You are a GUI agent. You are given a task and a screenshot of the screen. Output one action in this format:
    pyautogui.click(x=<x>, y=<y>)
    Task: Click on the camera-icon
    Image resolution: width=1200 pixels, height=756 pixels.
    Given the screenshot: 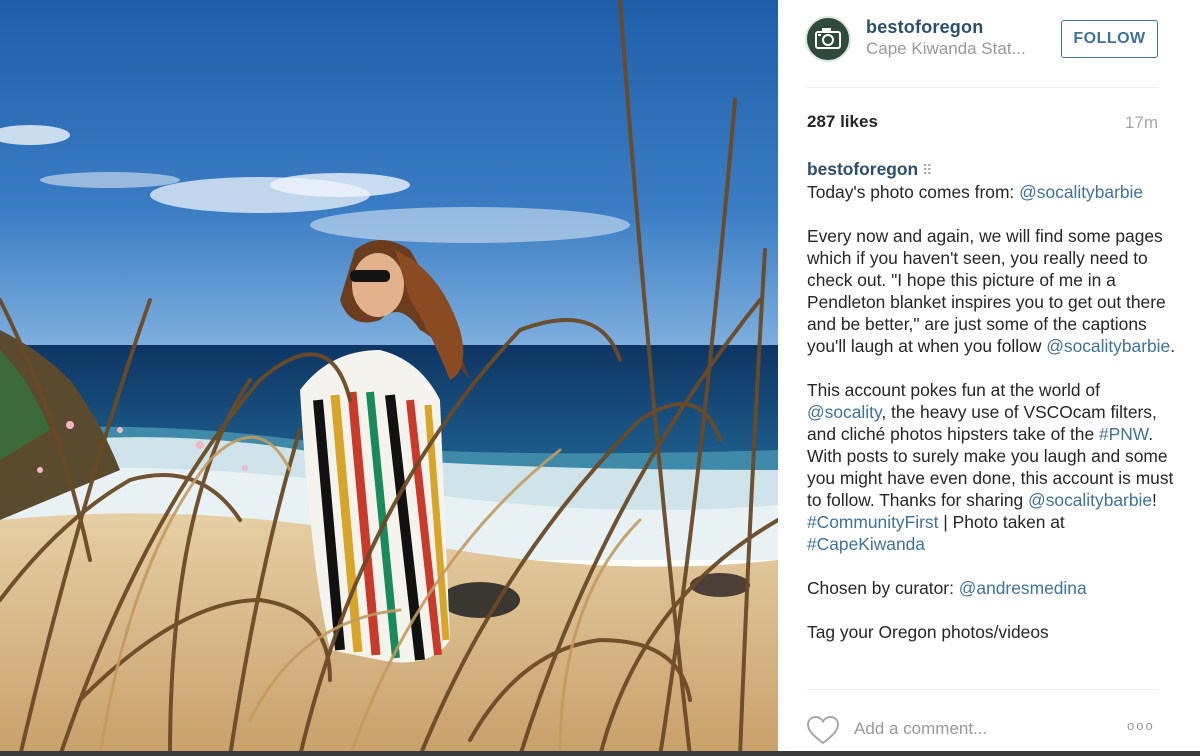 What is the action you would take?
    pyautogui.click(x=828, y=38)
    